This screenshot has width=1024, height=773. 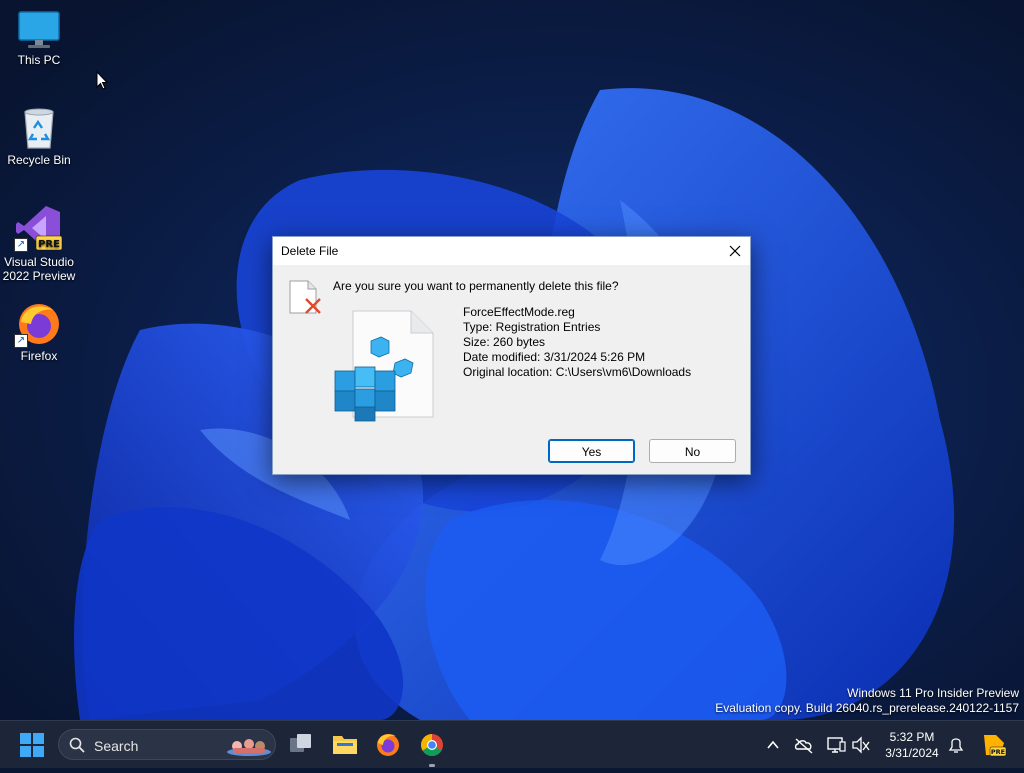 I want to click on chrome-taskbar-button, so click(x=432, y=744).